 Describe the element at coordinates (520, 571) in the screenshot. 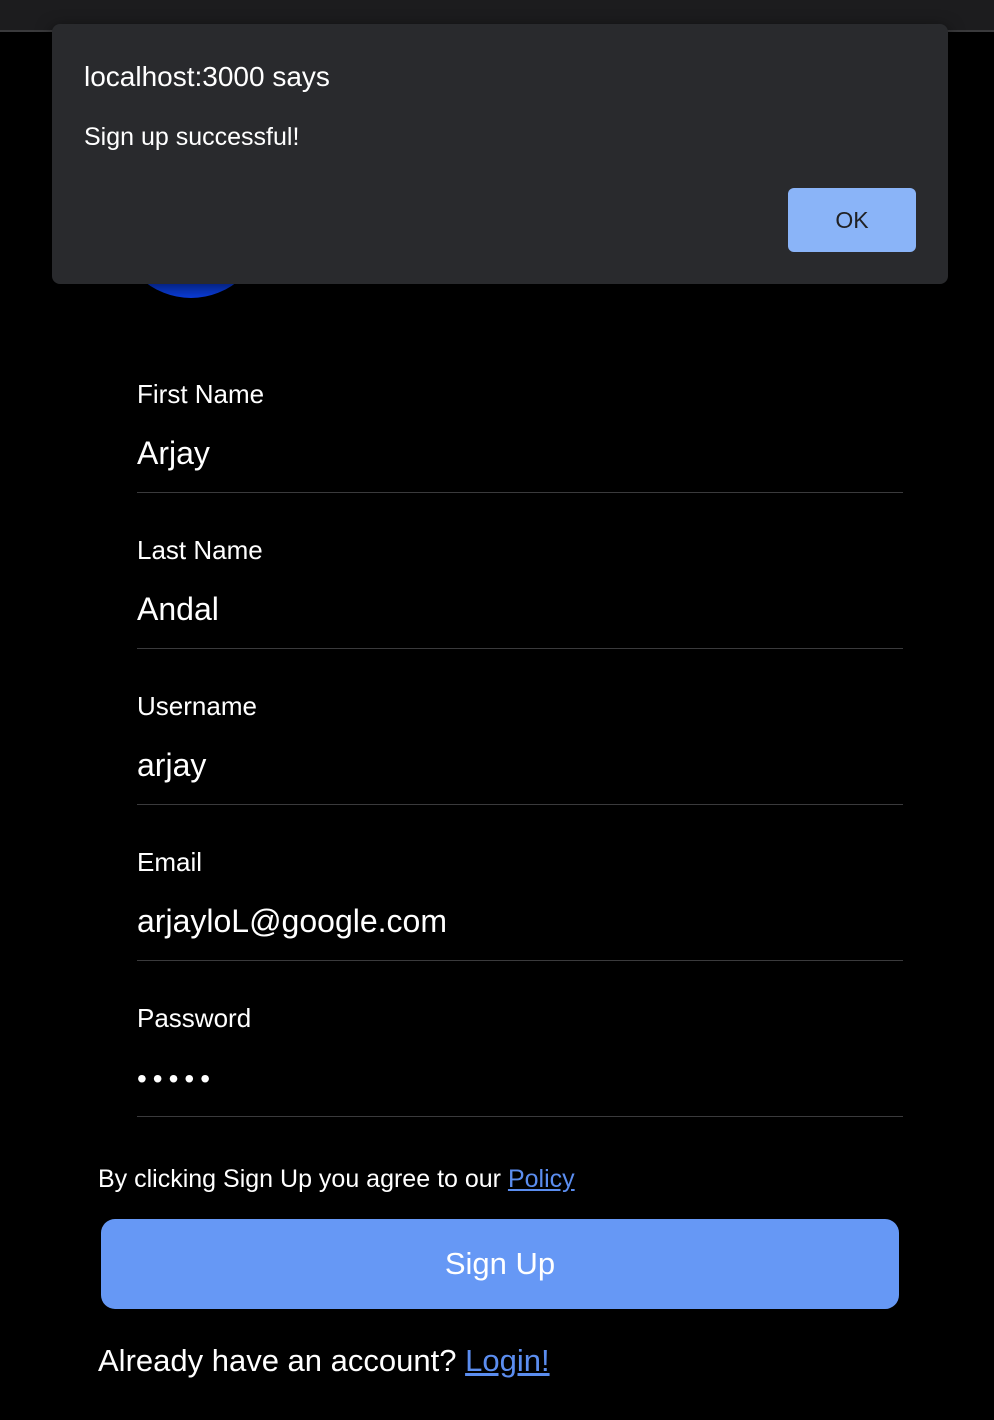

I see `last-name-field: Last Name` at that location.